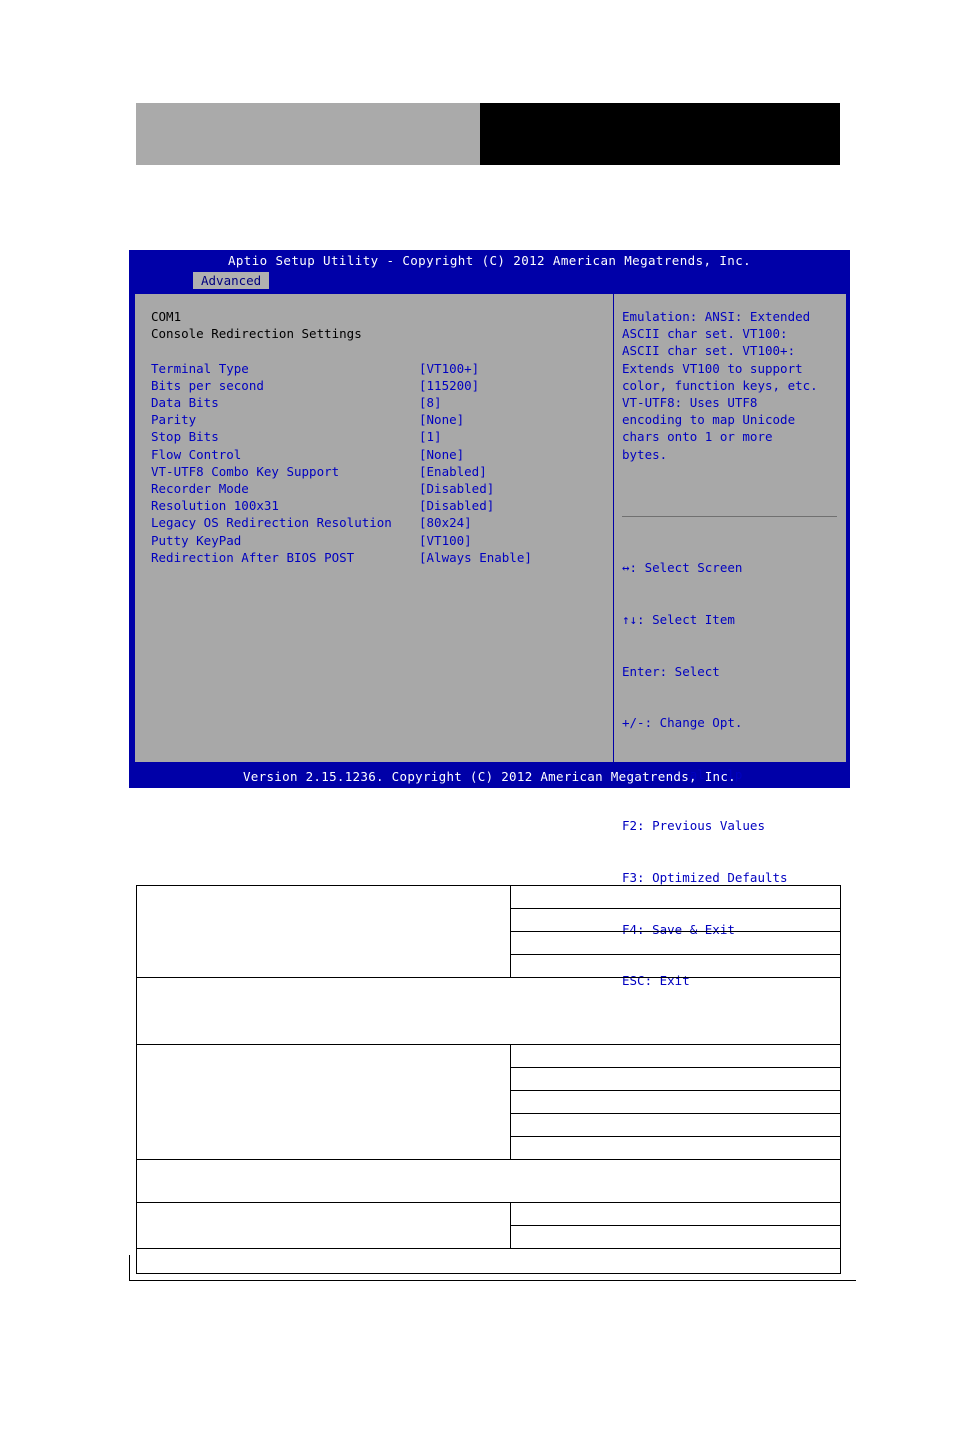  I want to click on option-value: [Enabled], so click(453, 471).